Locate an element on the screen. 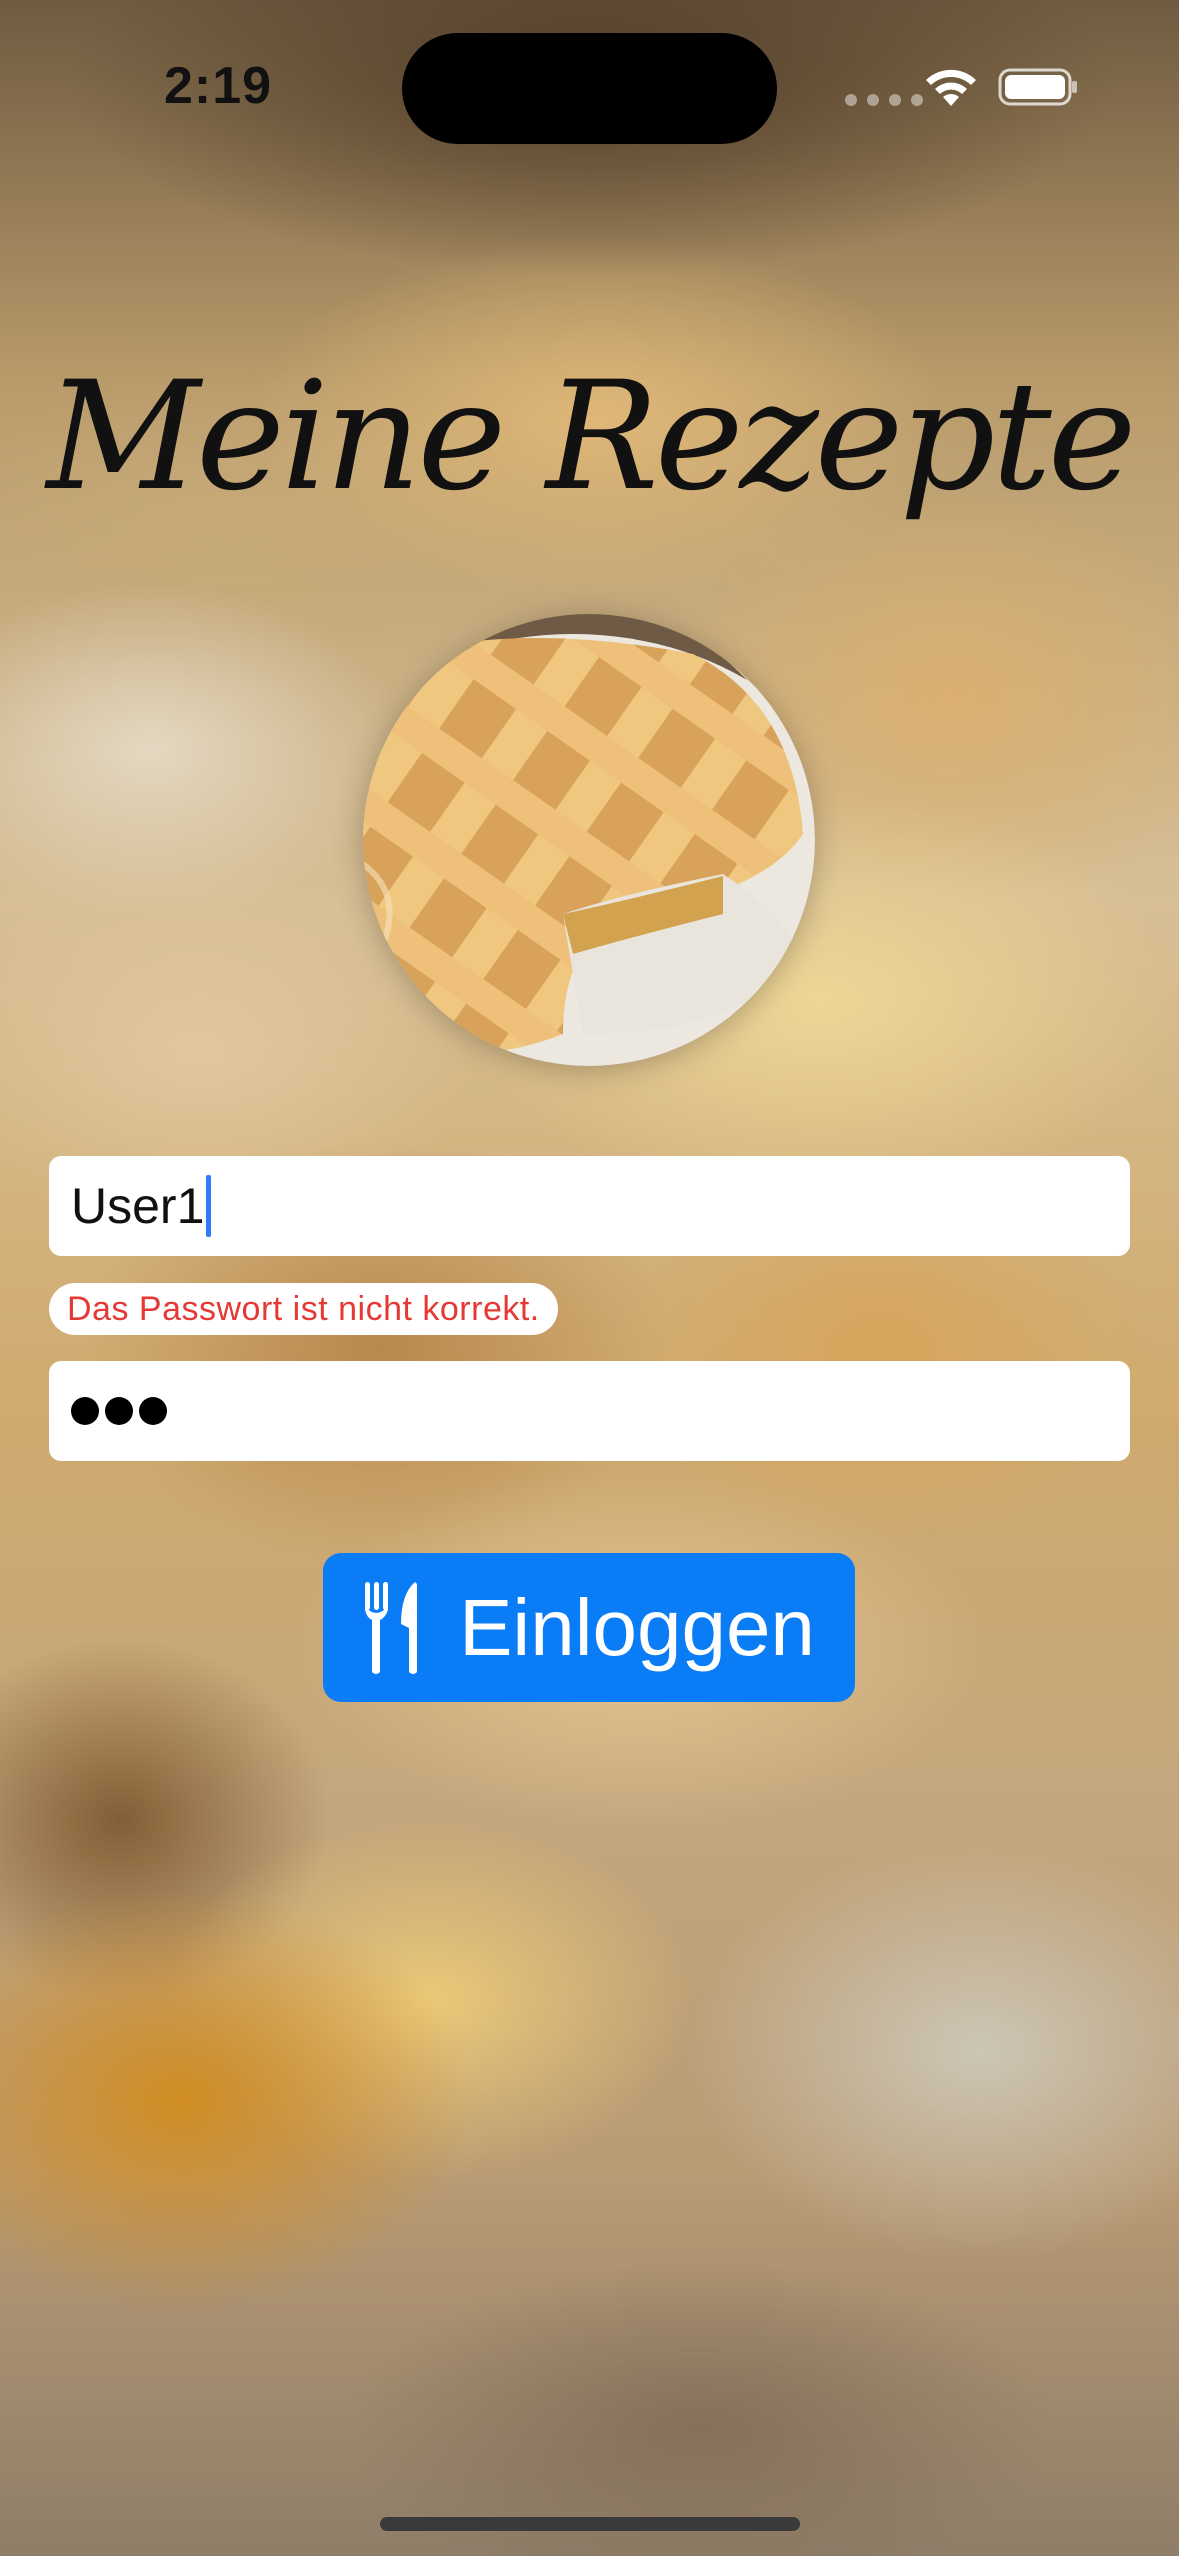  username-value: User1 is located at coordinates (138, 1206).